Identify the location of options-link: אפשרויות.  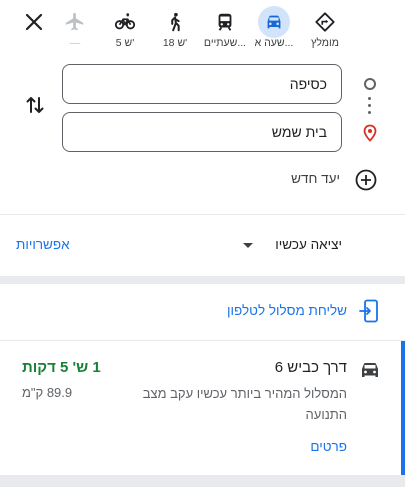
(43, 244).